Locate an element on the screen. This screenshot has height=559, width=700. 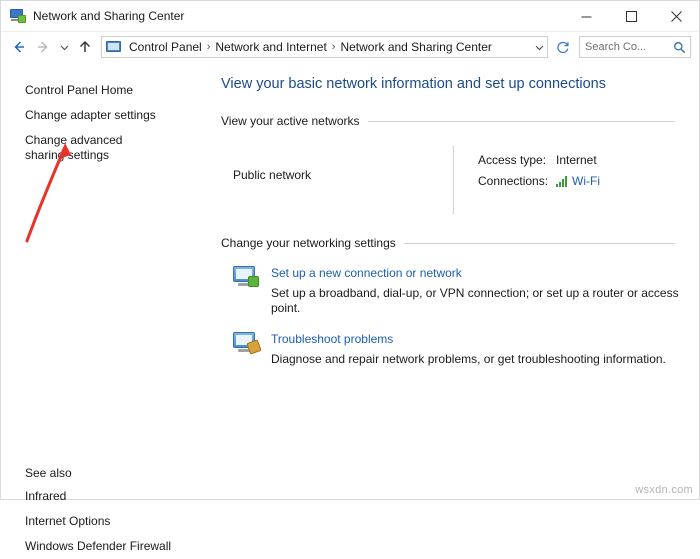
sidebar-item-infrared: Infrared is located at coordinates (97, 496).